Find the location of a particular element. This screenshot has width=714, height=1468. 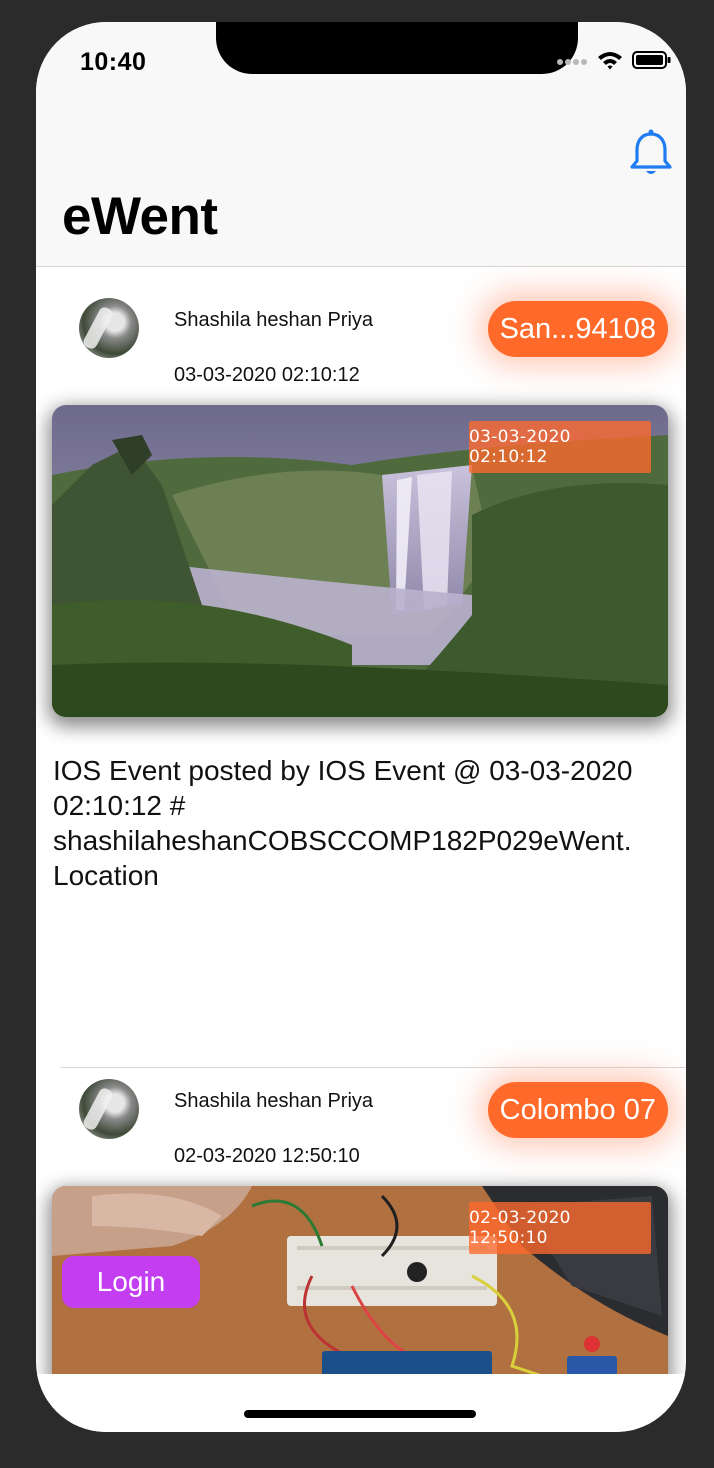

login-button: Login is located at coordinates (131, 1282).